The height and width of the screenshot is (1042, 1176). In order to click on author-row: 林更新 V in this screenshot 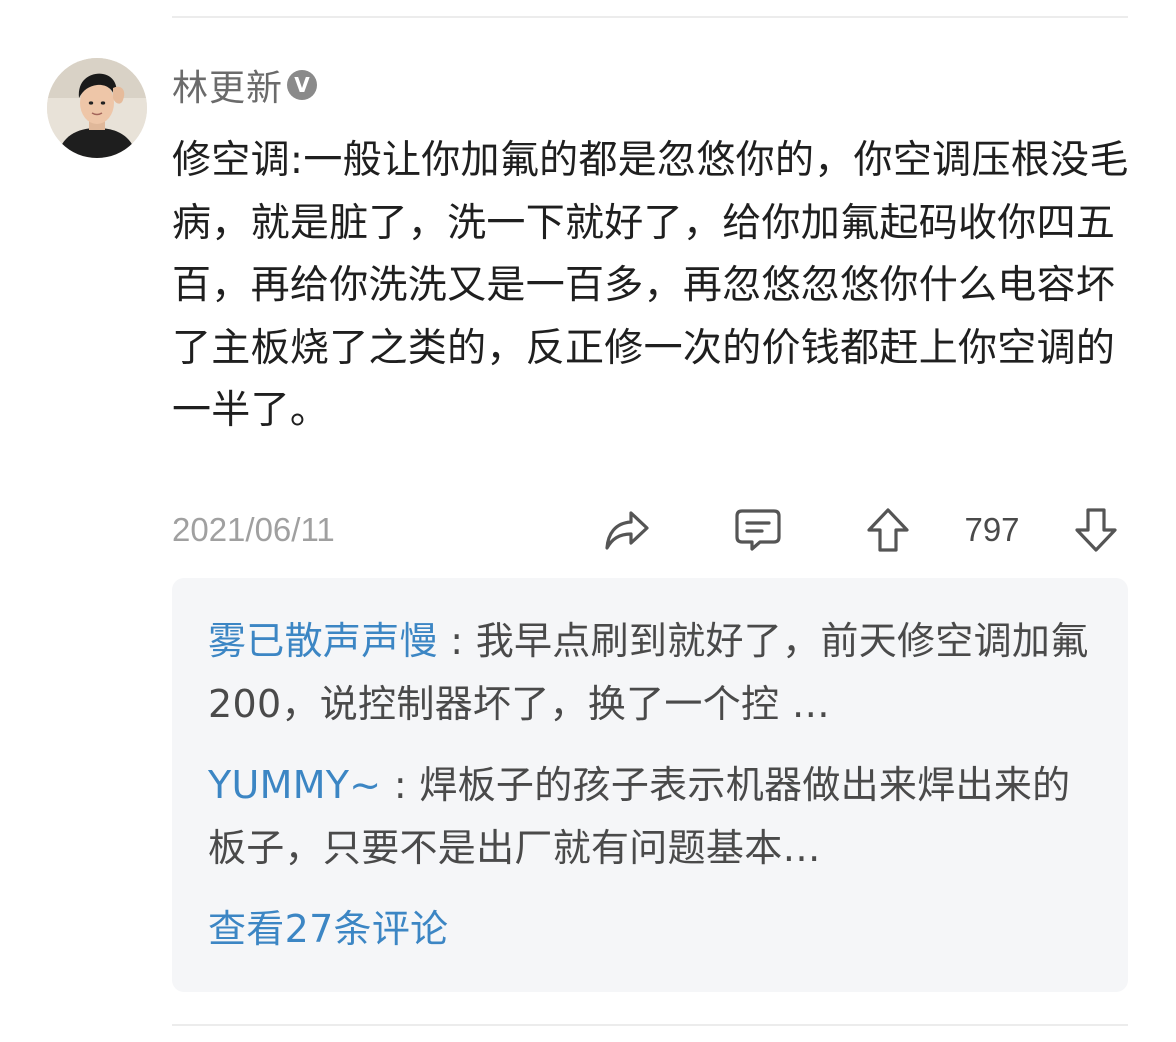, I will do `click(245, 85)`.